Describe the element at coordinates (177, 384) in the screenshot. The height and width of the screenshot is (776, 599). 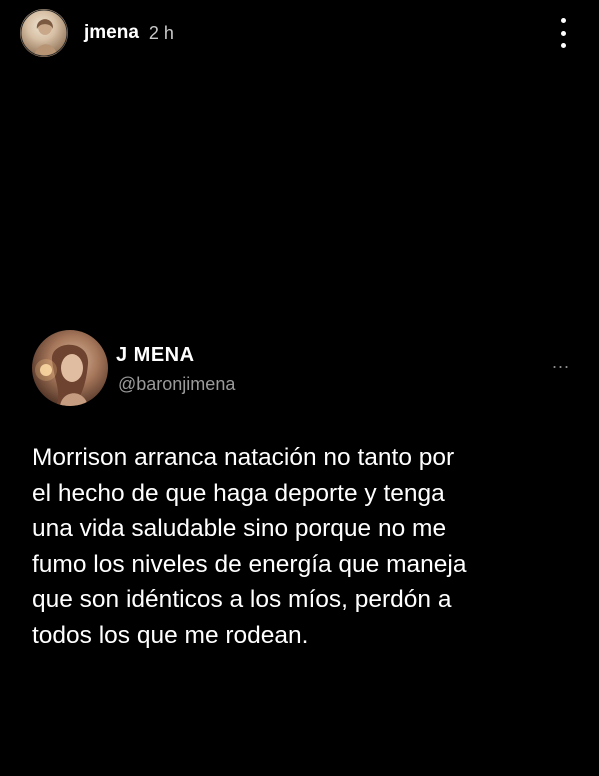
I see `tweet-handle: @baronjimena` at that location.